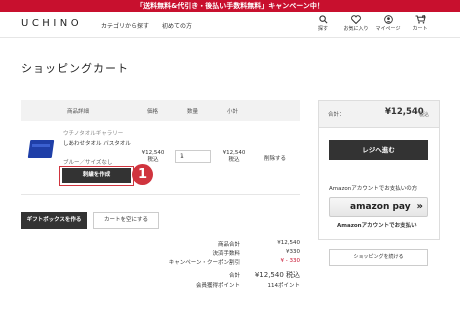  I want to click on checkout-button: レジへ進む, so click(378, 150).